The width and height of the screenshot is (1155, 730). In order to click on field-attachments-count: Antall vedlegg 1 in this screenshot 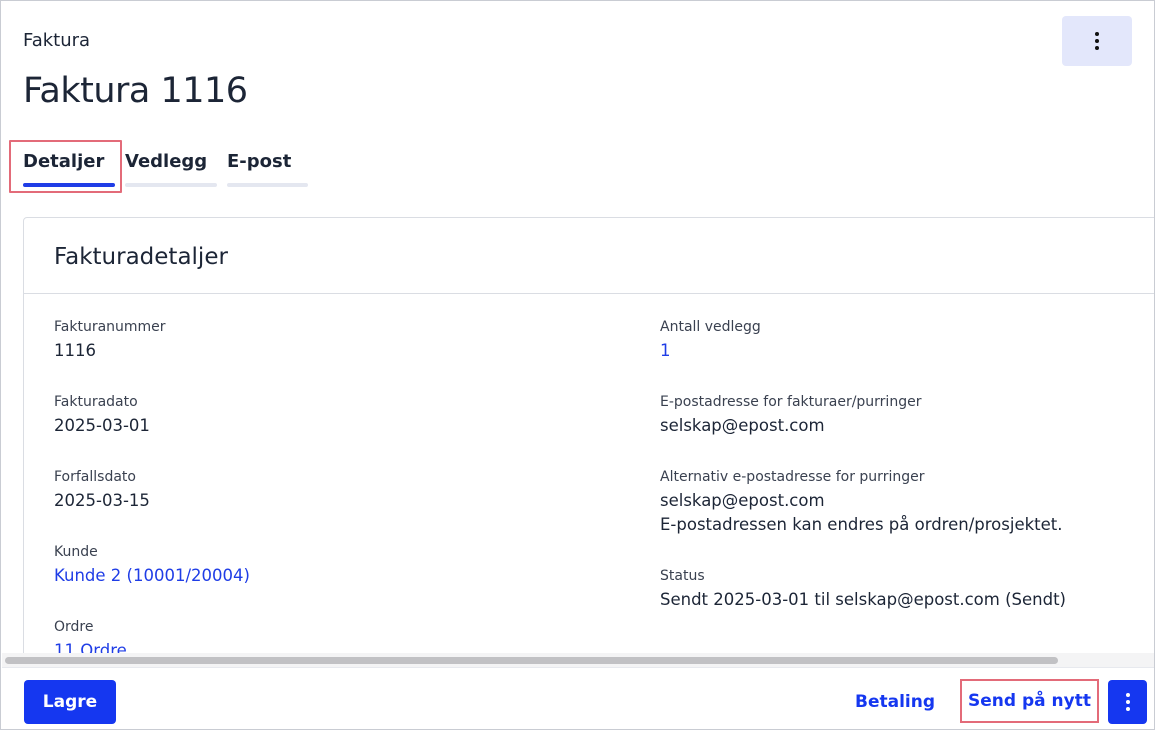, I will do `click(710, 340)`.